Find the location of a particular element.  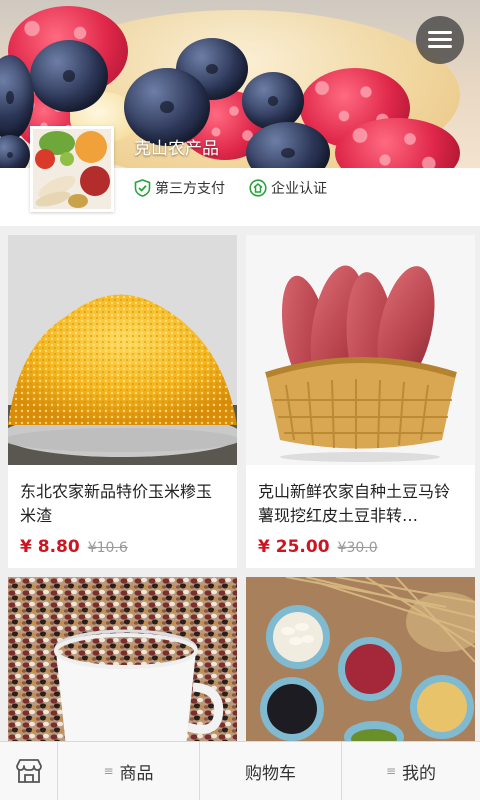

nav-products-tab: ≡ 商品 is located at coordinates (128, 771).